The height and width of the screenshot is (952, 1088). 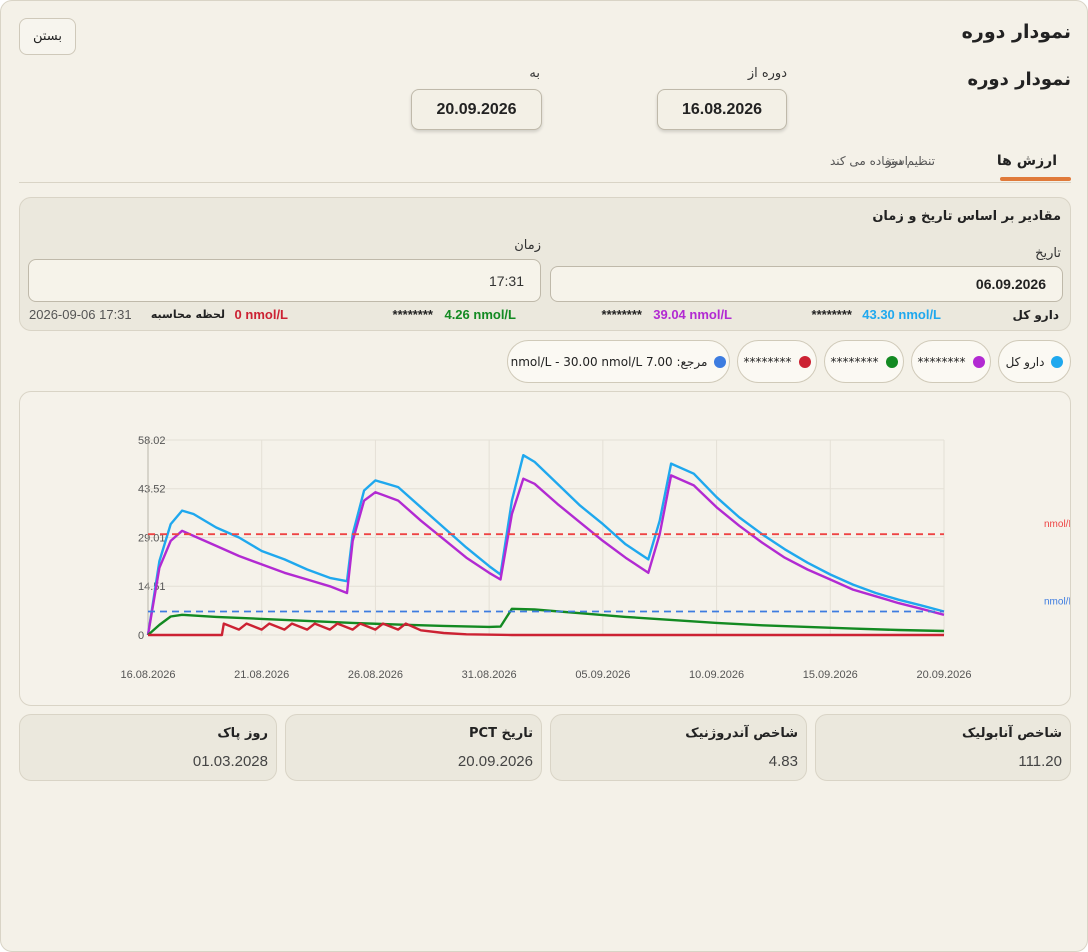 I want to click on stat-label-anabolic: شاخص آنابولیک, so click(x=1011, y=733).